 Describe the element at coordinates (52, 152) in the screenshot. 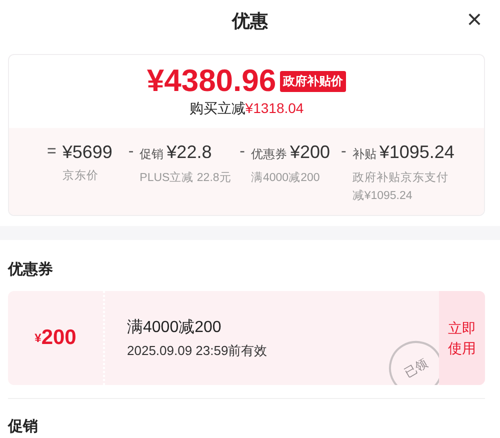

I see `operator-sign: =` at that location.